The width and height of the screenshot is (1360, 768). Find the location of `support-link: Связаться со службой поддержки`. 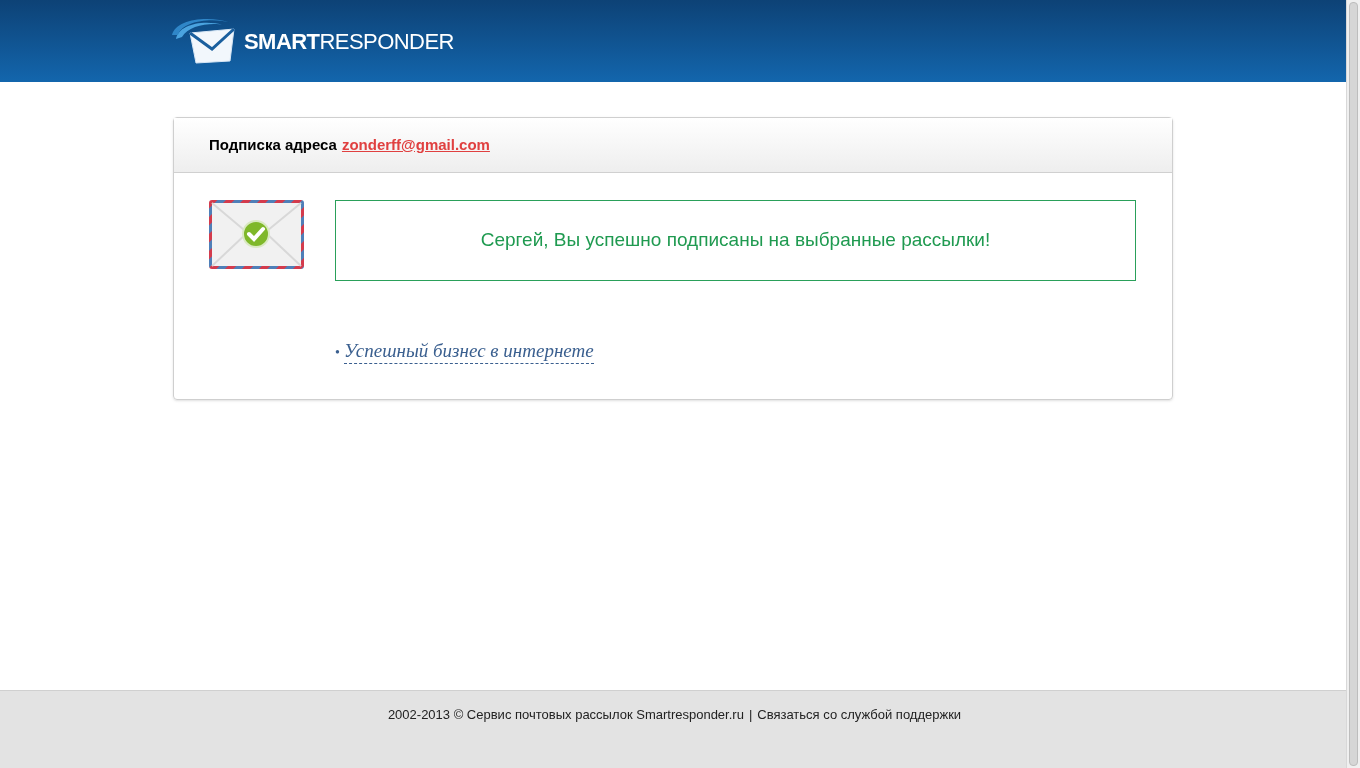

support-link: Связаться со службой поддержки is located at coordinates (859, 736).